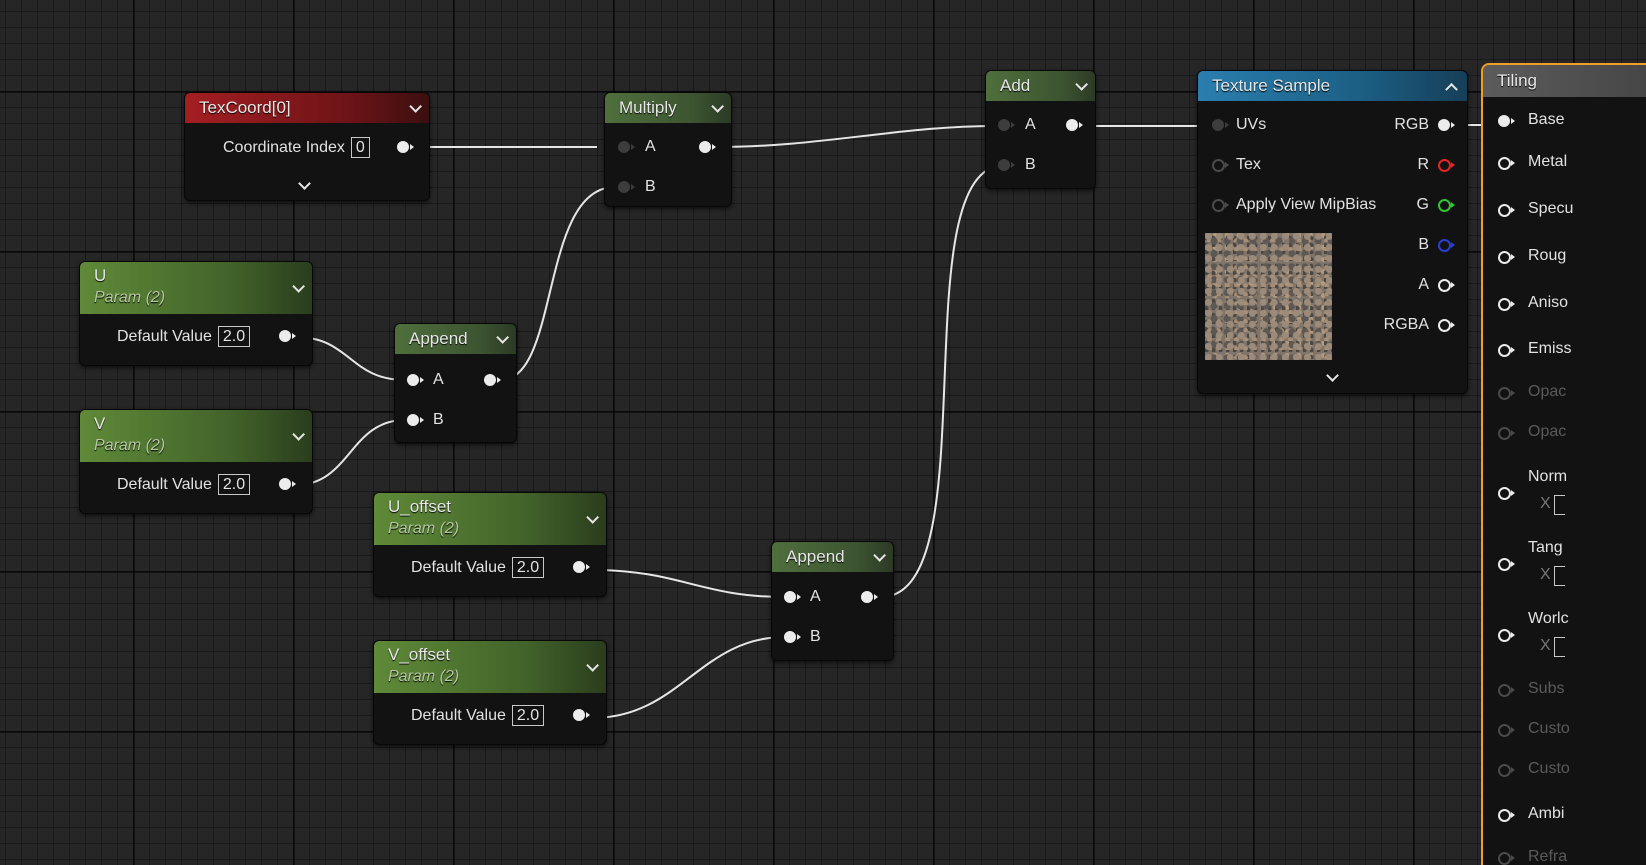 The height and width of the screenshot is (865, 1646). I want to click on tangent-pin, so click(1506, 565).